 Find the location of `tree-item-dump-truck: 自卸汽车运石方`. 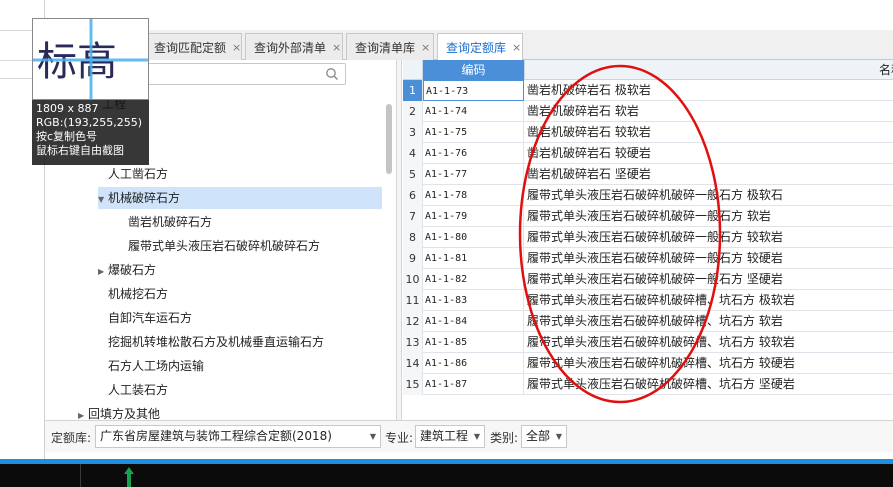

tree-item-dump-truck: 自卸汽车运石方 is located at coordinates (145, 318).